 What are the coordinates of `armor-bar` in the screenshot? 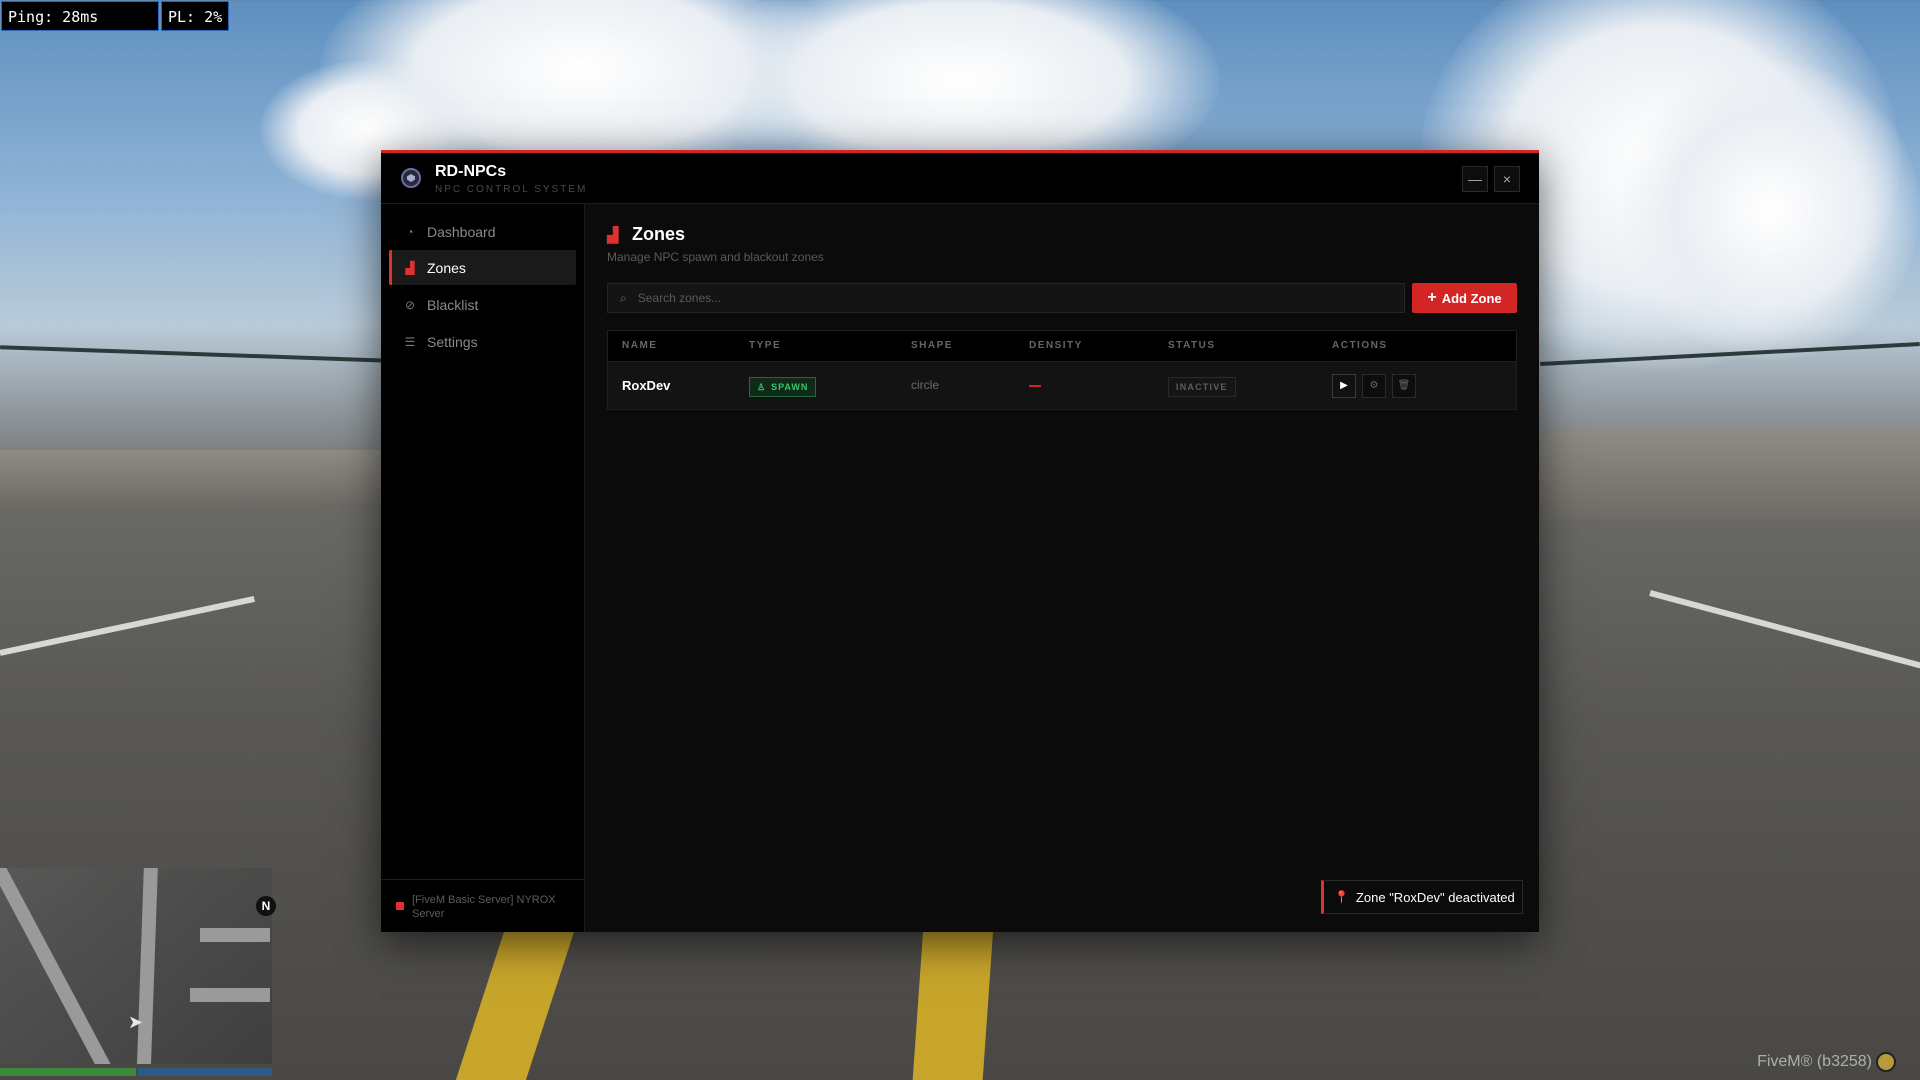 It's located at (205, 1072).